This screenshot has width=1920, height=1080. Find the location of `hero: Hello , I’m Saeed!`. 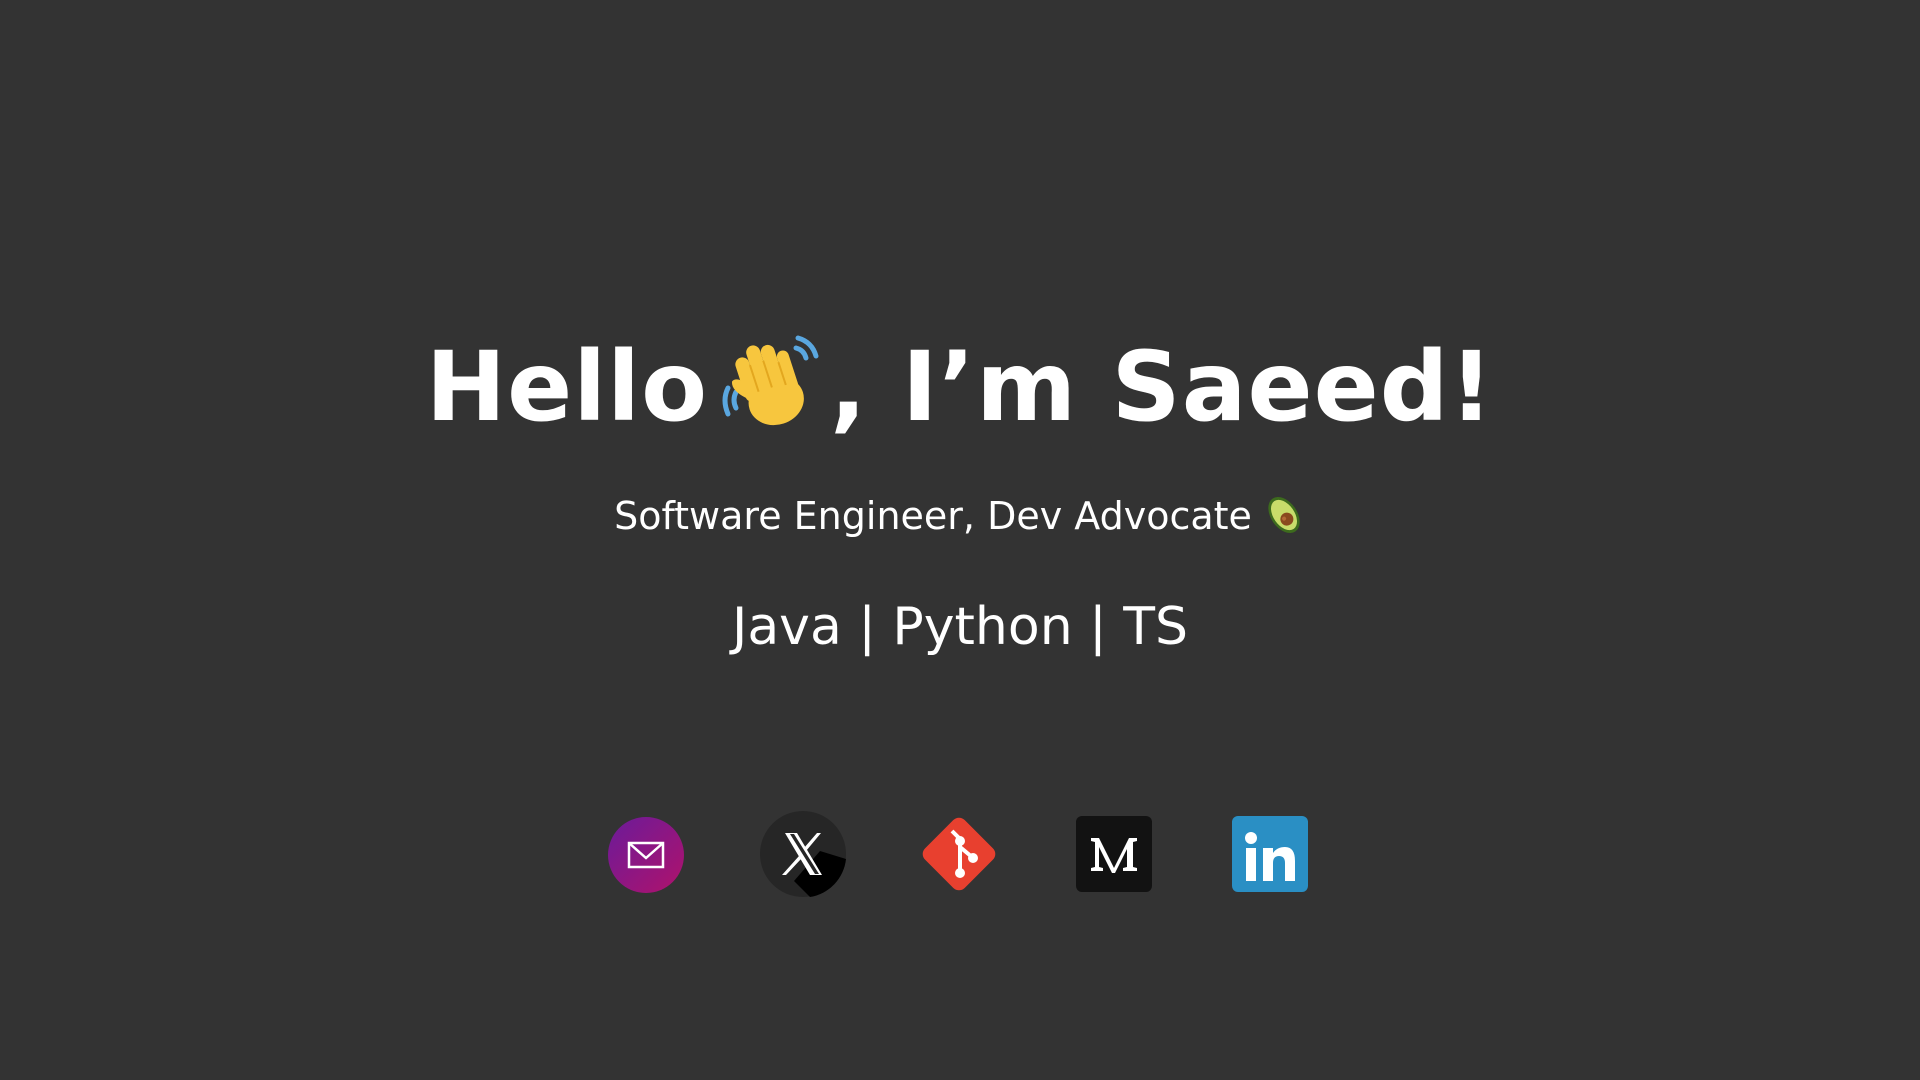

hero: Hello , I’m Saeed! is located at coordinates (960, 387).